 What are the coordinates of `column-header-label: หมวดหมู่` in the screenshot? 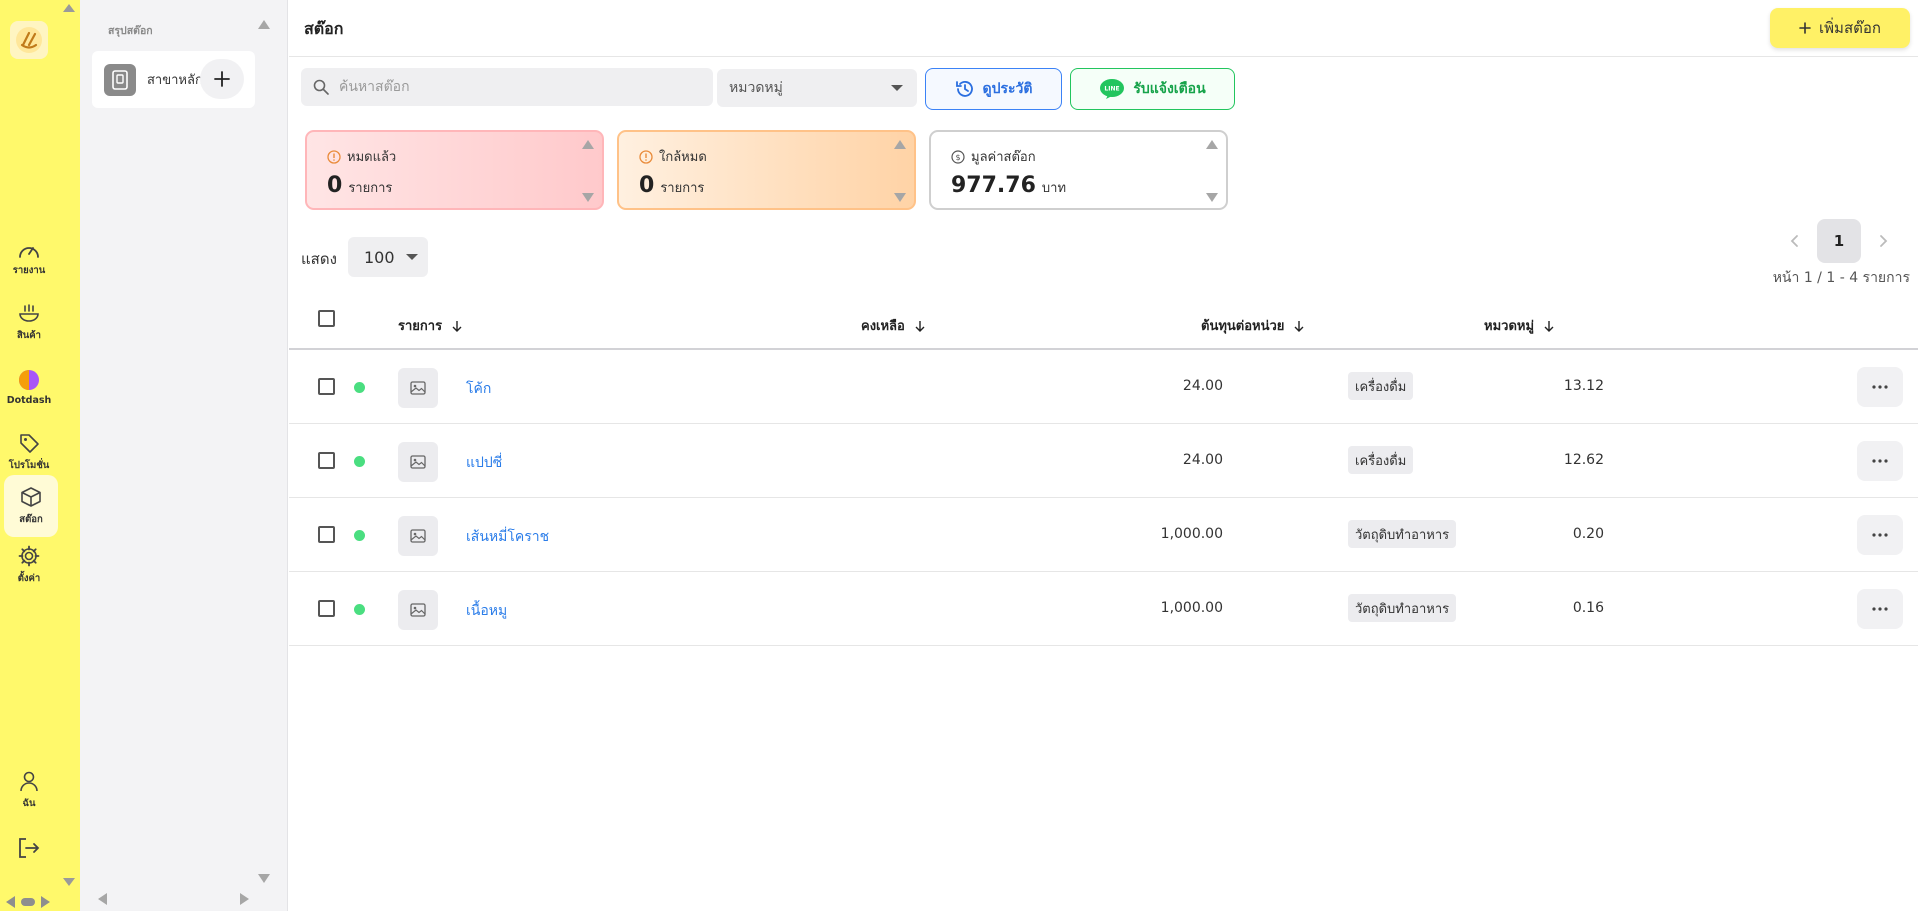 It's located at (1509, 326).